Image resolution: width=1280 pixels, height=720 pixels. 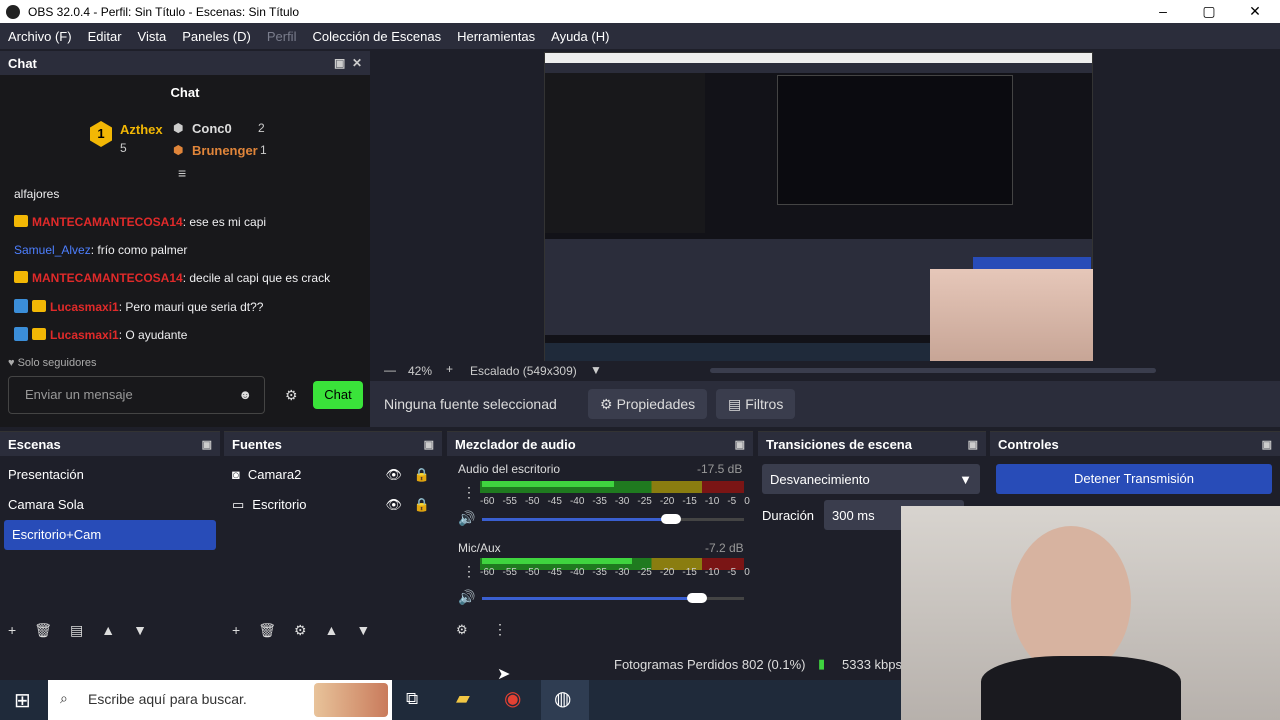 I want to click on add-source-icon: +, so click(x=236, y=630).